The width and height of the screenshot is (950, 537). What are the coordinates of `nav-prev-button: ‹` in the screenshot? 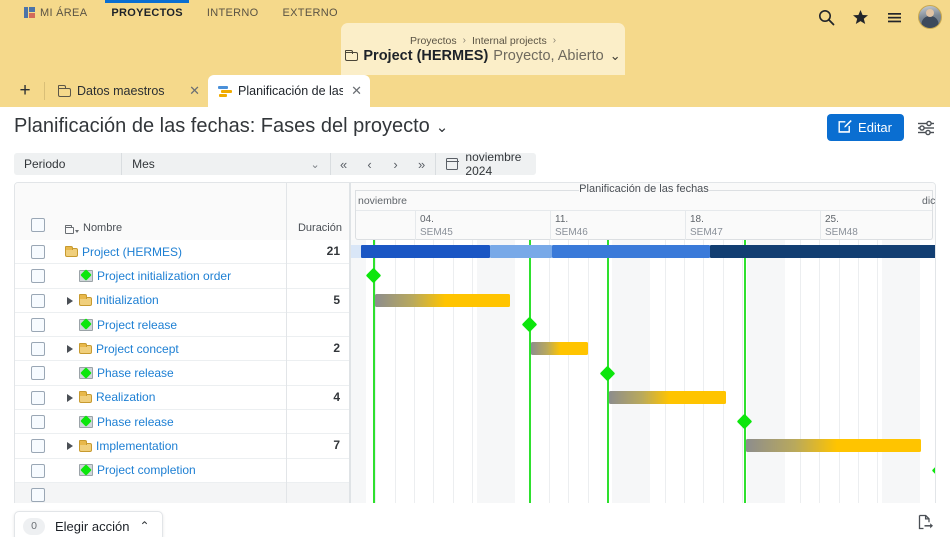 It's located at (370, 164).